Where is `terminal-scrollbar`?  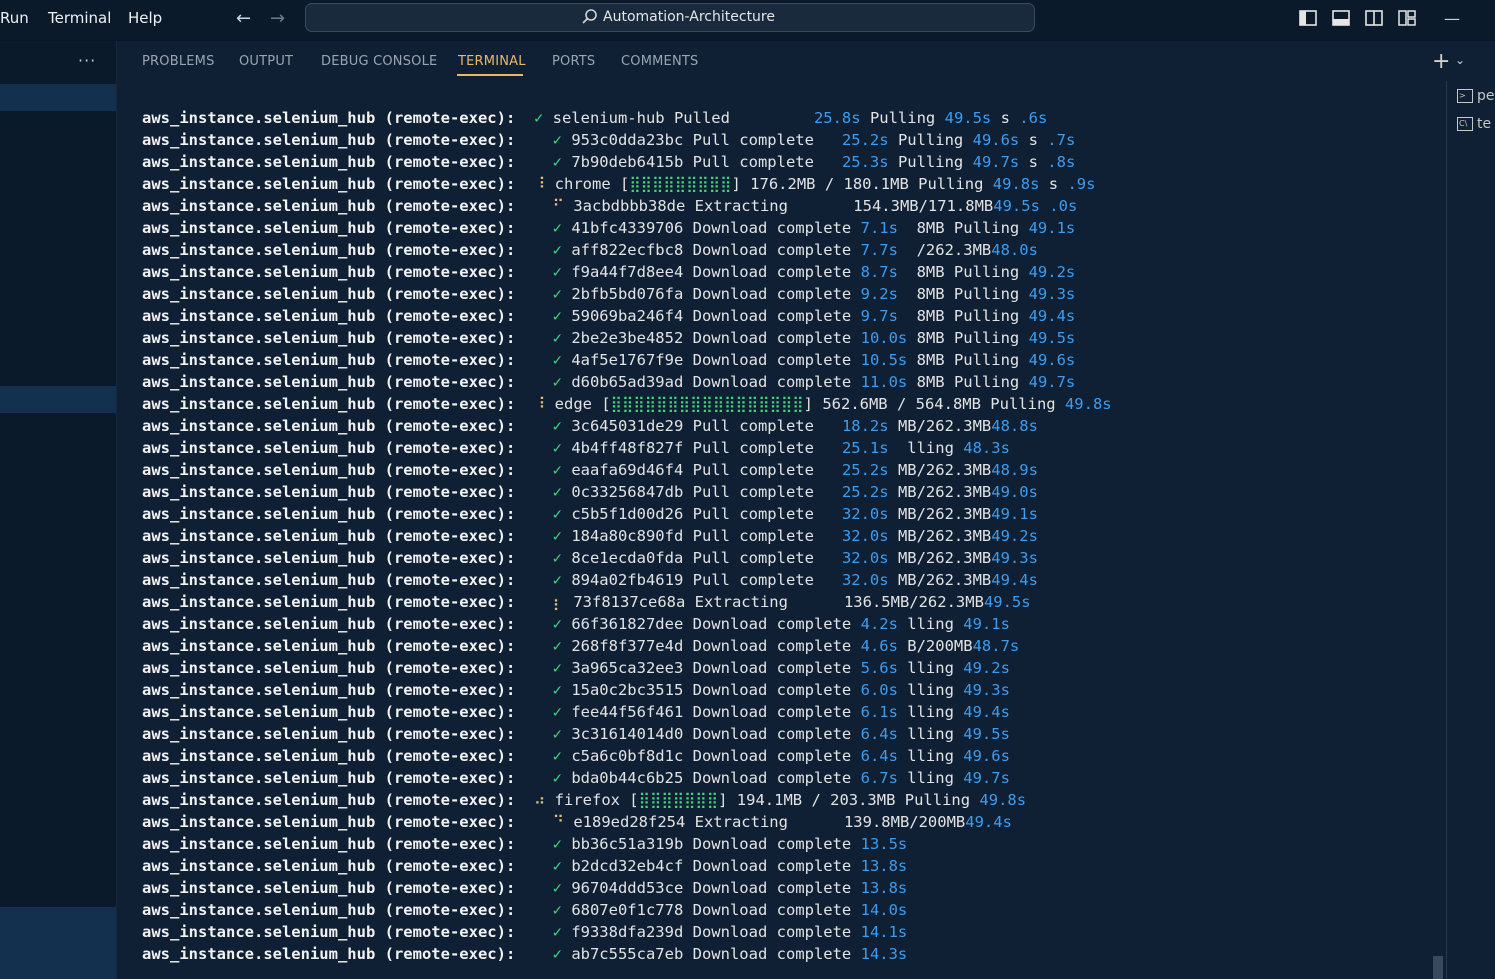 terminal-scrollbar is located at coordinates (1438, 967).